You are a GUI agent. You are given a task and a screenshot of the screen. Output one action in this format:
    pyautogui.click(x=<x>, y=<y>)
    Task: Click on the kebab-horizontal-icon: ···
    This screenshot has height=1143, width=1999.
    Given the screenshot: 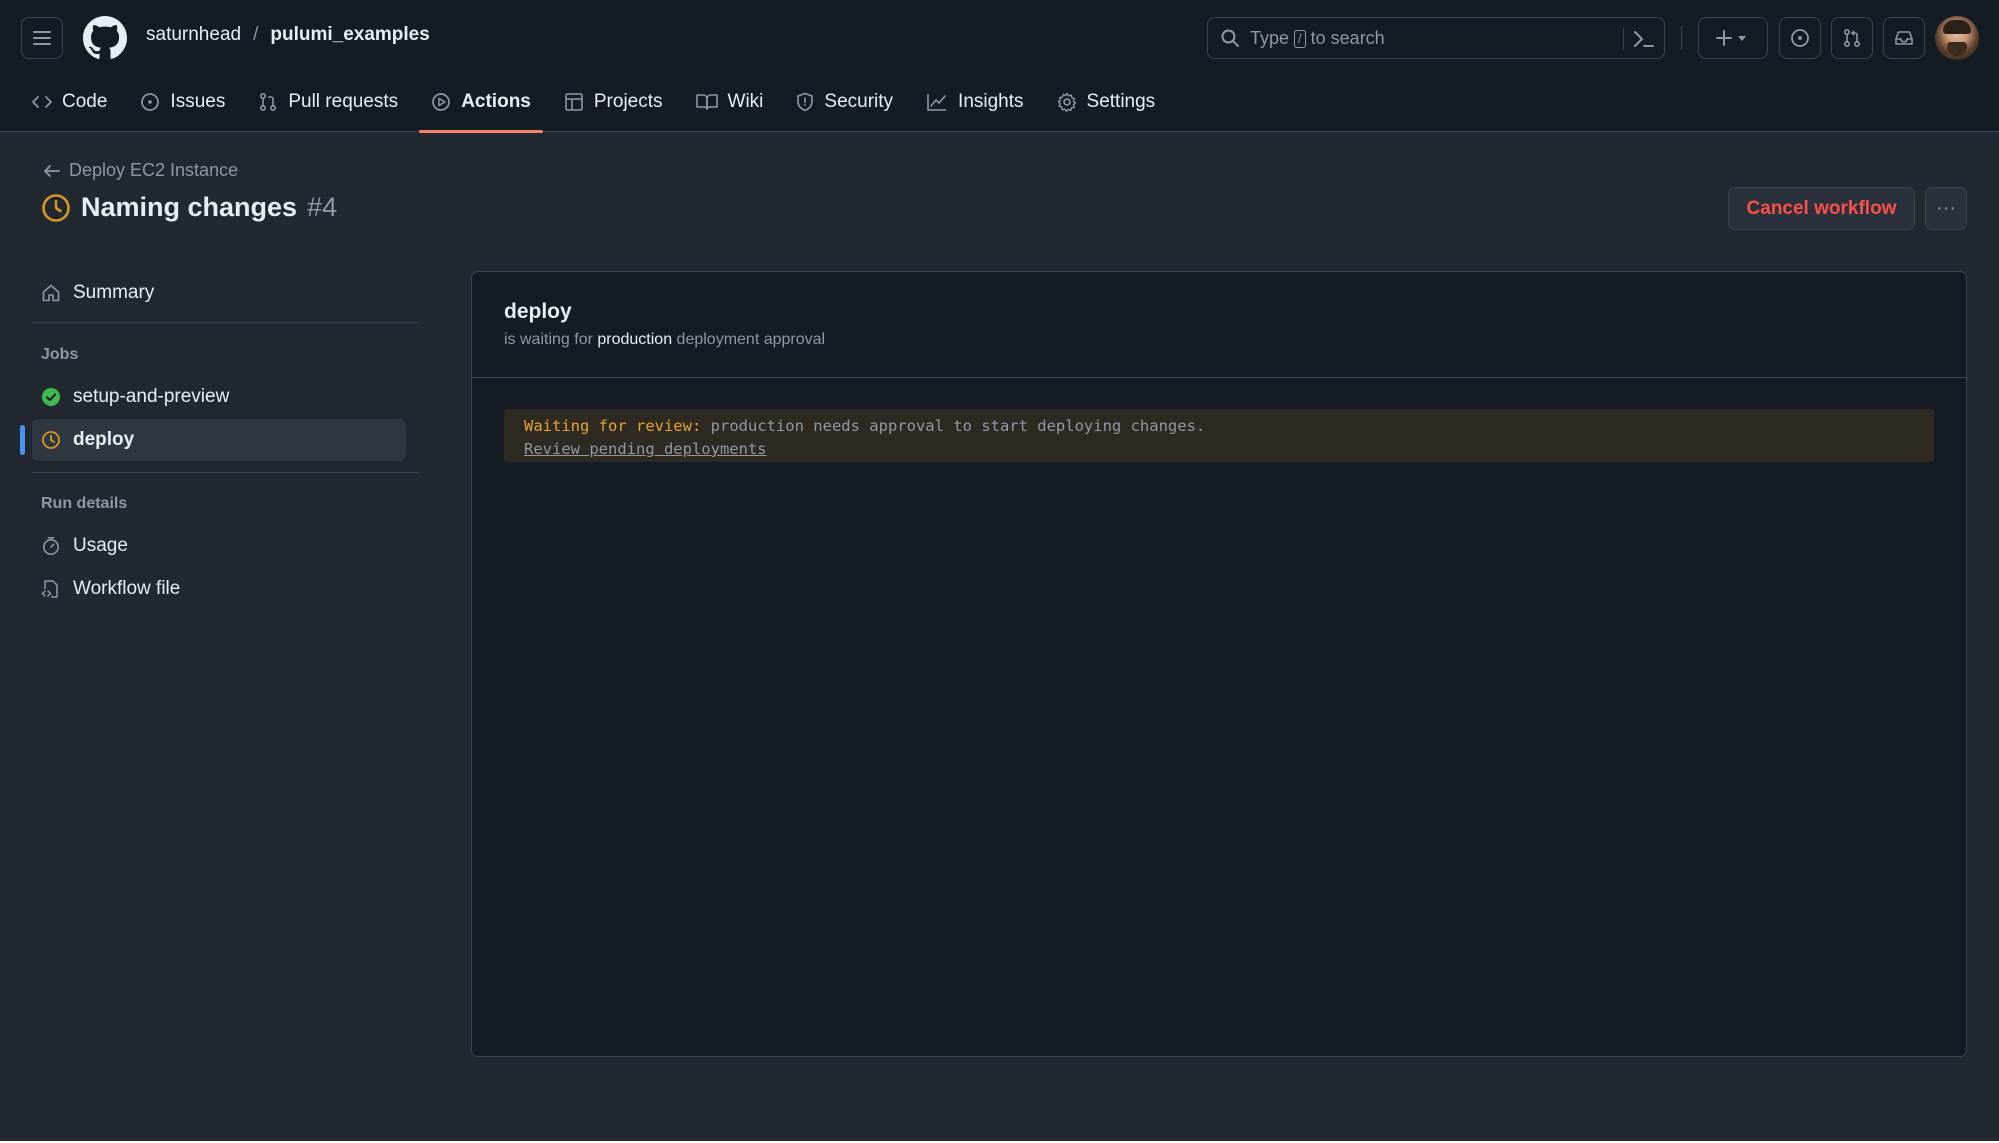 What is the action you would take?
    pyautogui.click(x=1946, y=208)
    